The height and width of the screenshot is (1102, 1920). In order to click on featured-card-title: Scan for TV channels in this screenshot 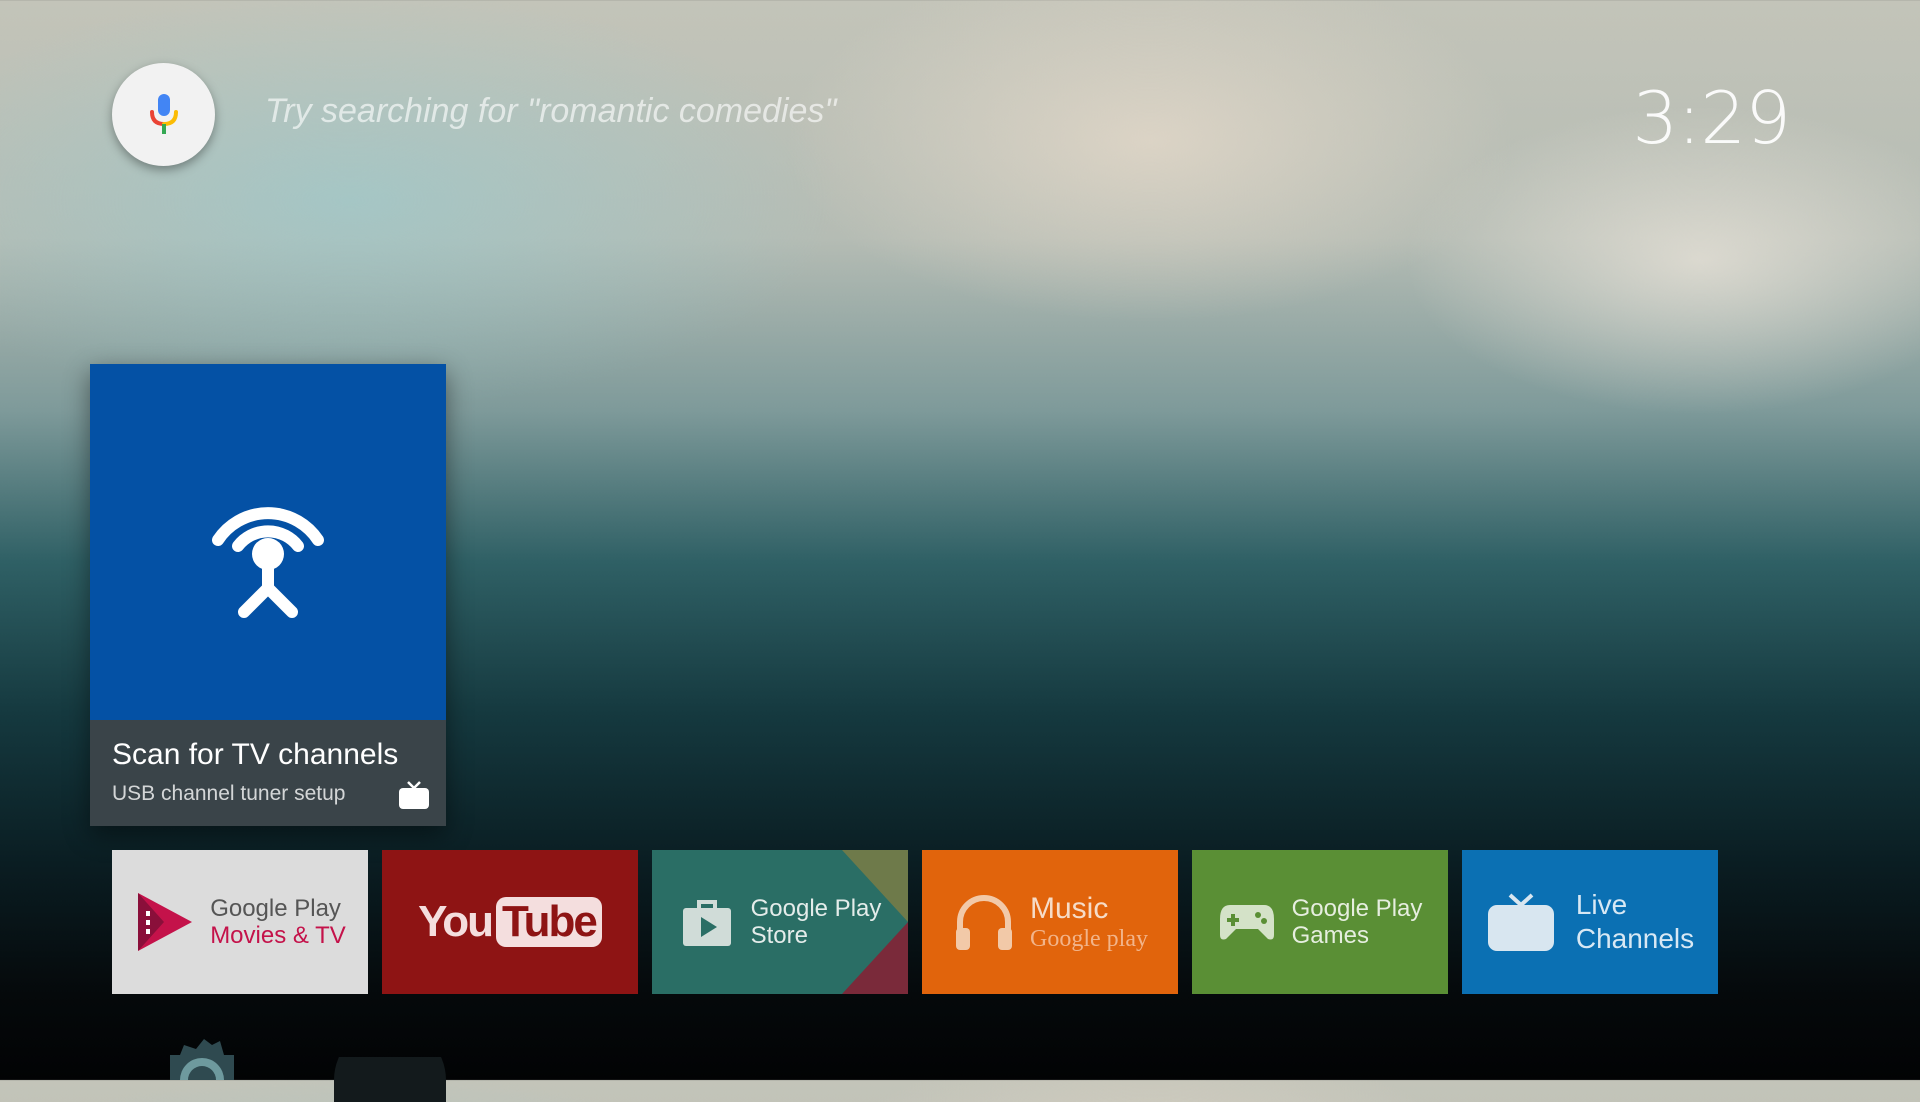, I will do `click(255, 754)`.